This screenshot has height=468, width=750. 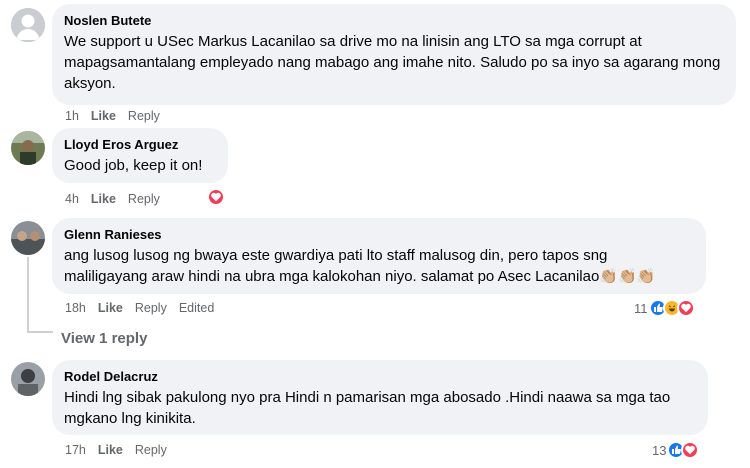 I want to click on comment-actions: 4h Like Reply, so click(x=118, y=199).